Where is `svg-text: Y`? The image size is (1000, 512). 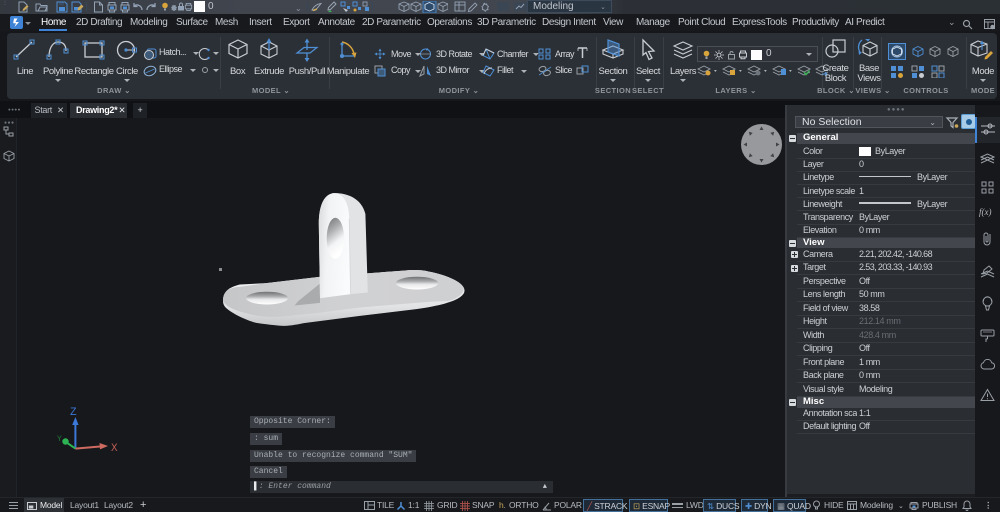
svg-text: Y is located at coordinates (59, 439).